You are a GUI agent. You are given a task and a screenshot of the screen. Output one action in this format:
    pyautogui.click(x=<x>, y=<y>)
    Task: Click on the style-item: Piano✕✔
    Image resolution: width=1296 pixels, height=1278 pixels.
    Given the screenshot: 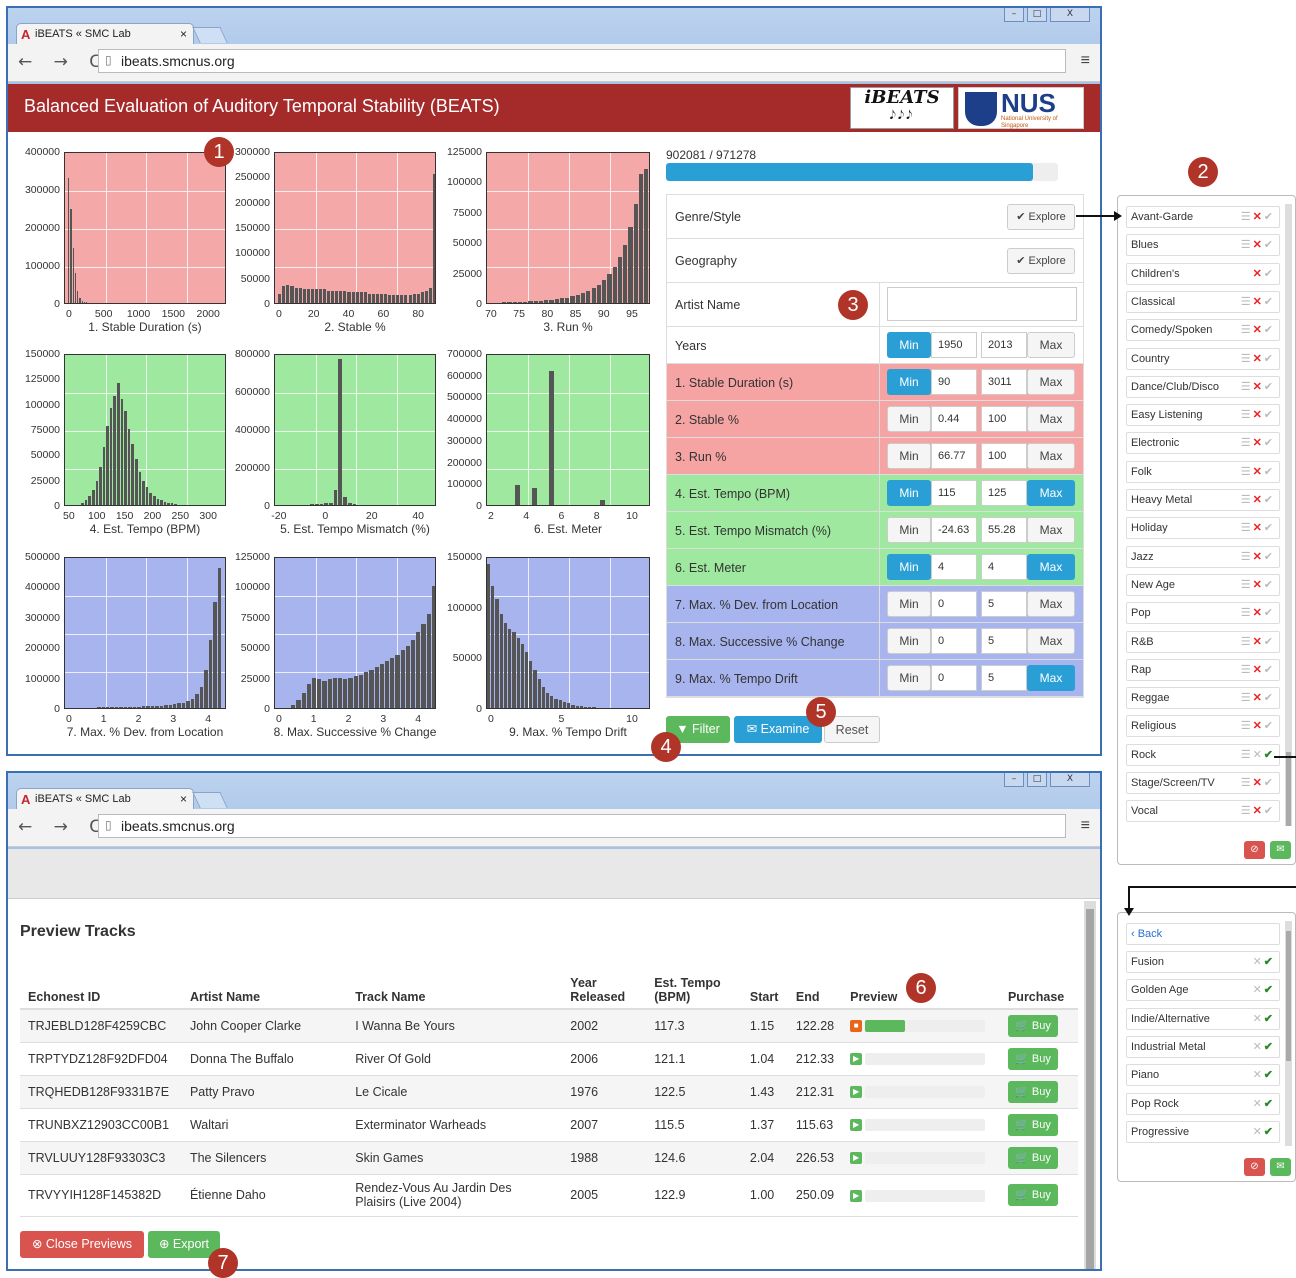 What is the action you would take?
    pyautogui.click(x=1203, y=1075)
    